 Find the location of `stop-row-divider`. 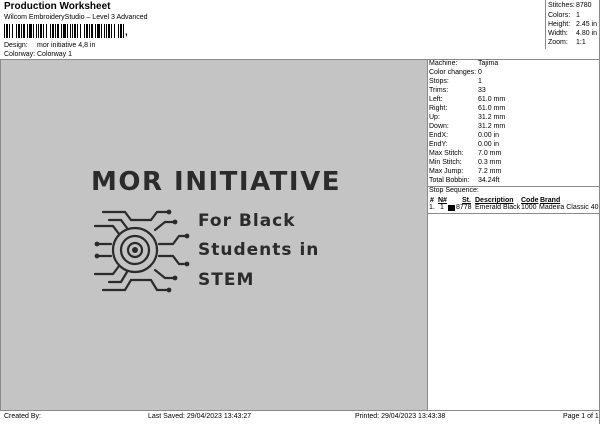

stop-row-divider is located at coordinates (513, 213).